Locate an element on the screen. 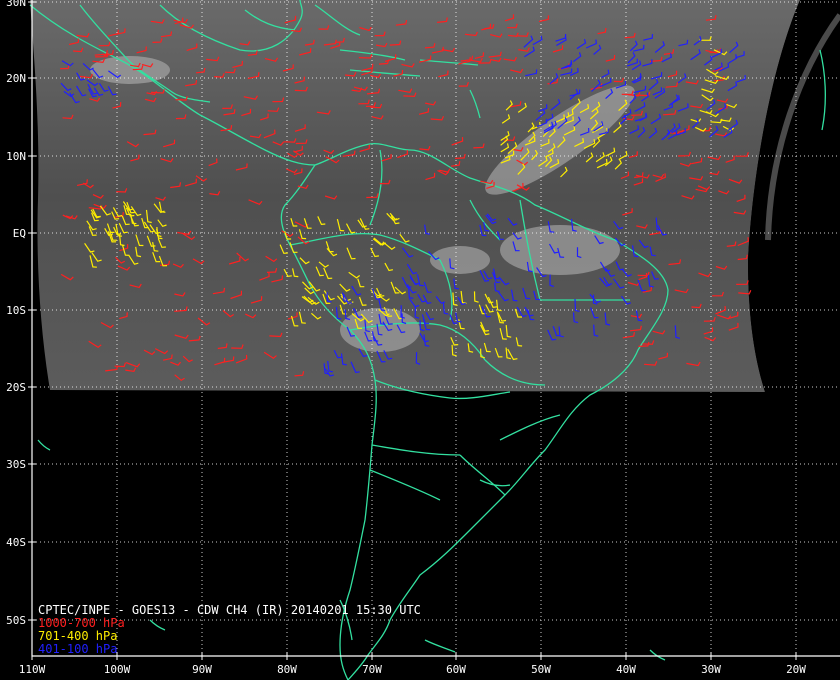  lon-label: 30W is located at coordinates (711, 669).